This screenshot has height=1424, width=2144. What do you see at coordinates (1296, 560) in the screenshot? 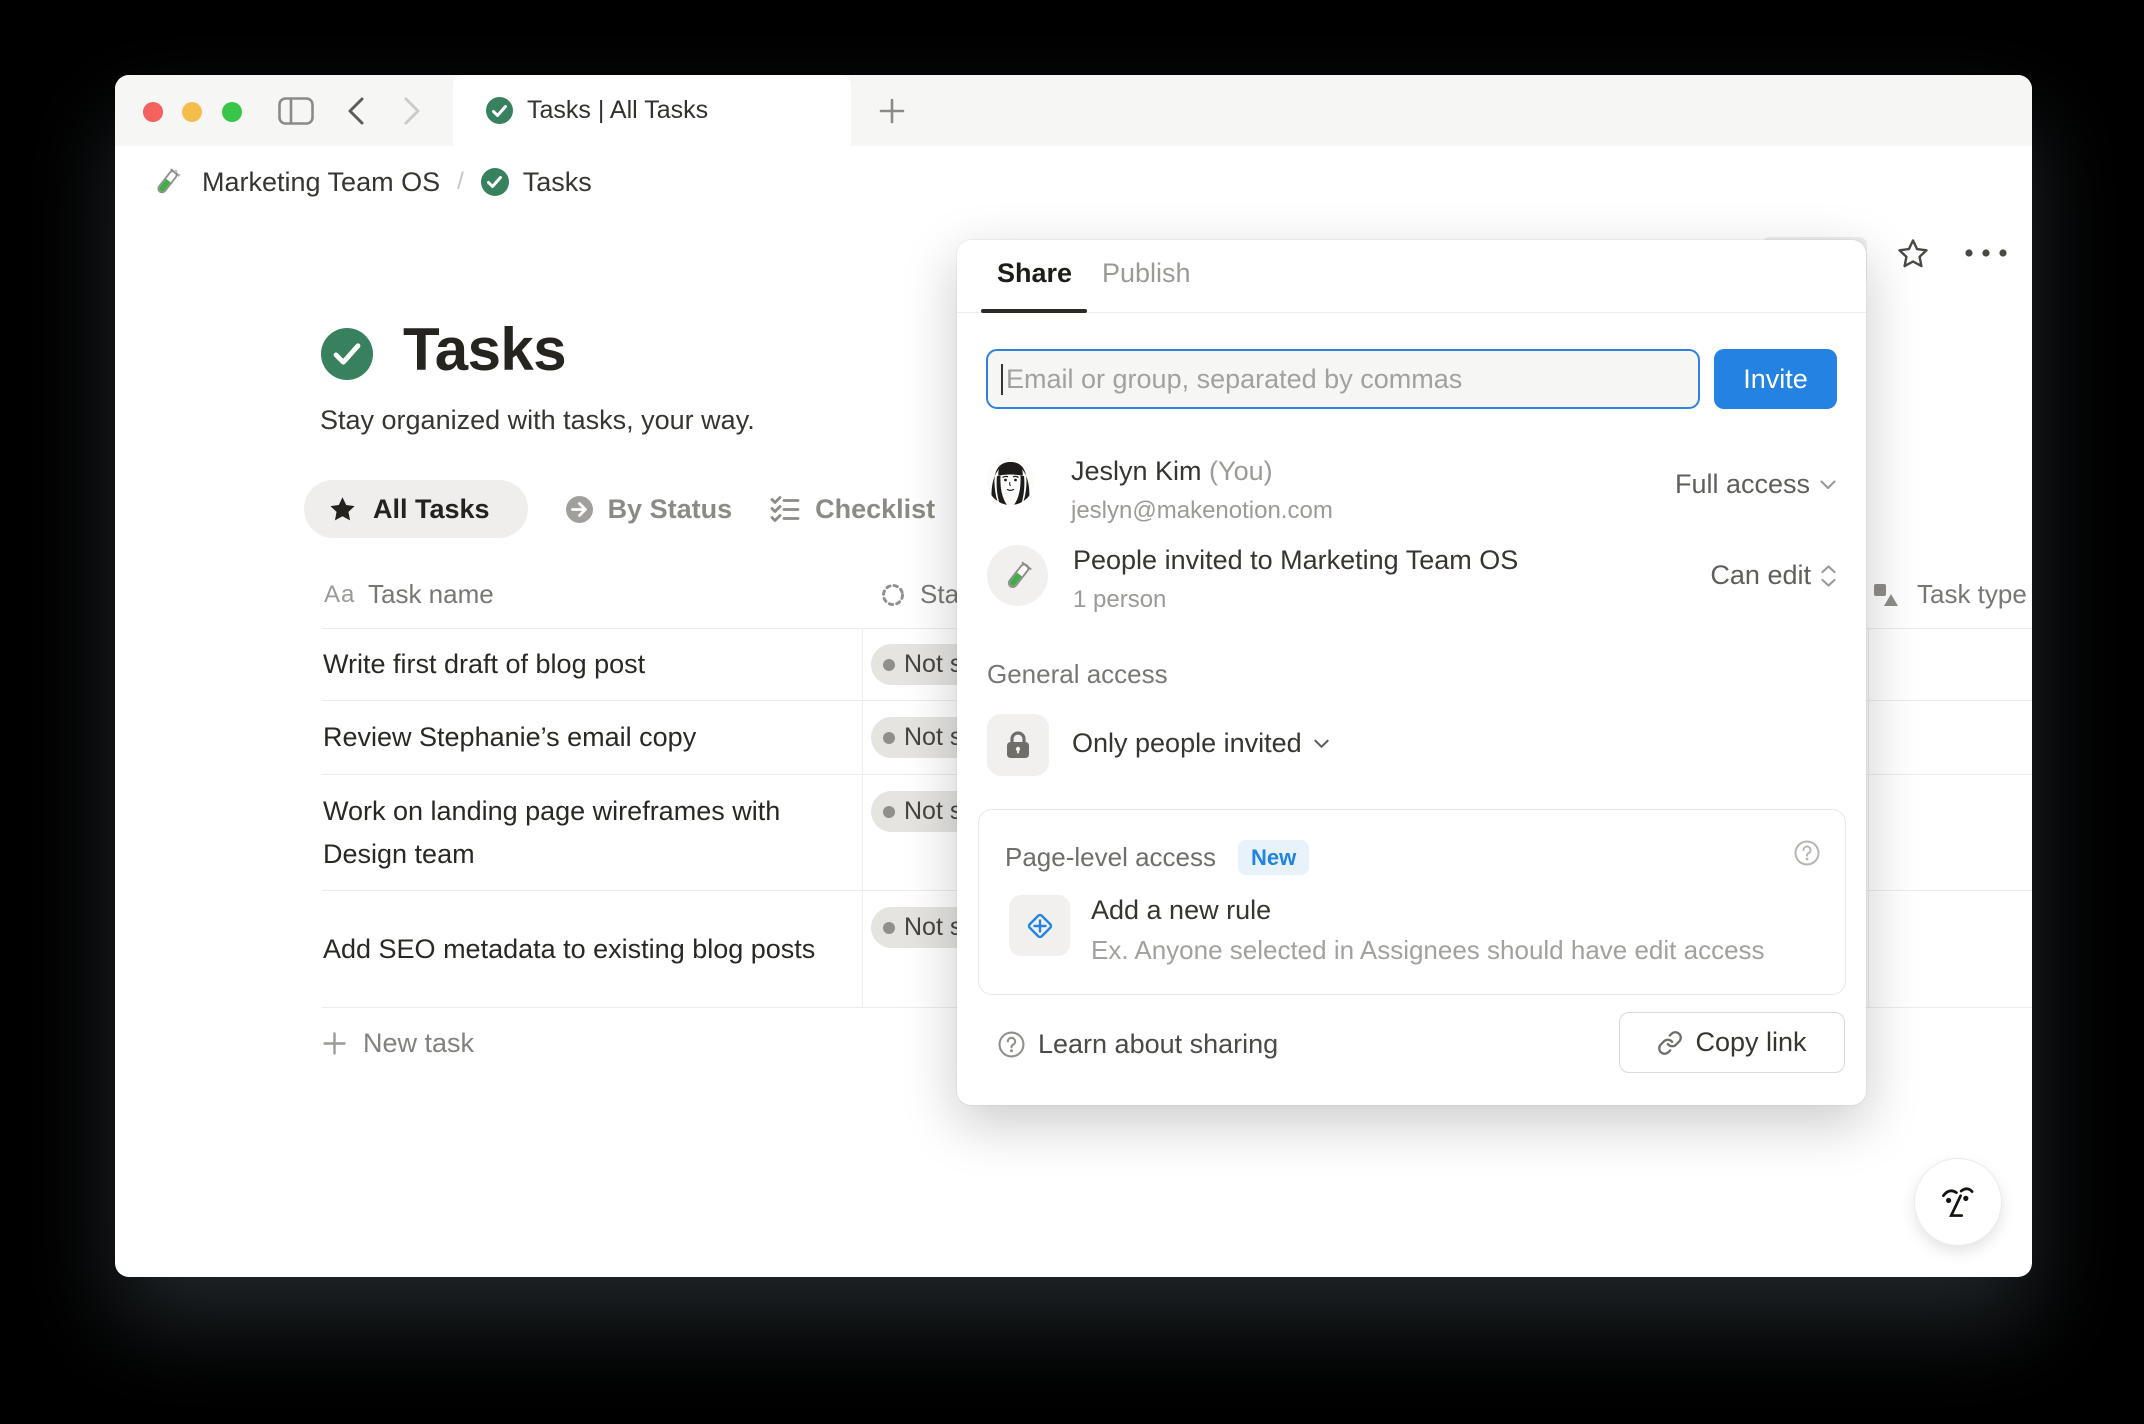
I see `group-name: People invited to Marketing Team OS` at bounding box center [1296, 560].